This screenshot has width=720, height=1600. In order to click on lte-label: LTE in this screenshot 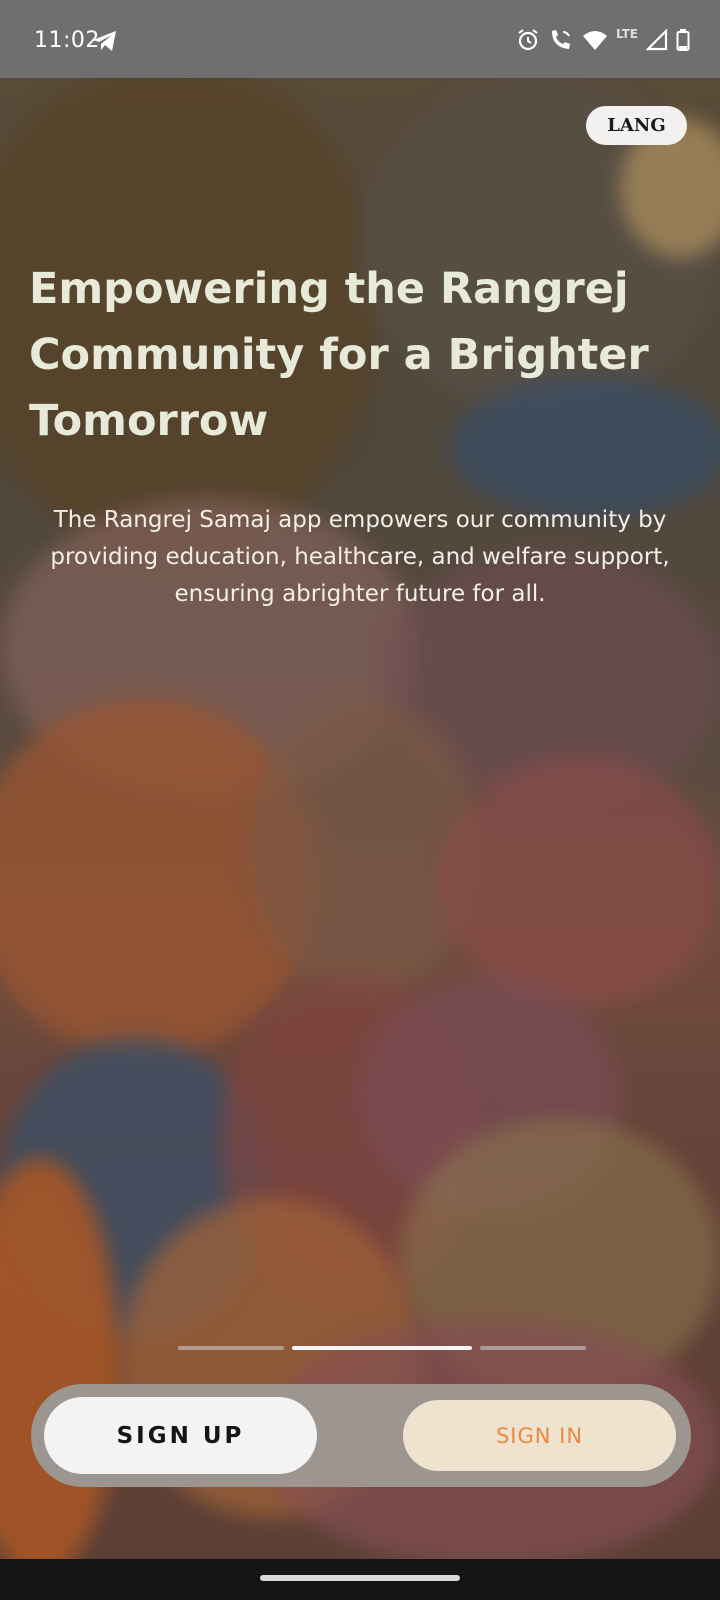, I will do `click(626, 34)`.